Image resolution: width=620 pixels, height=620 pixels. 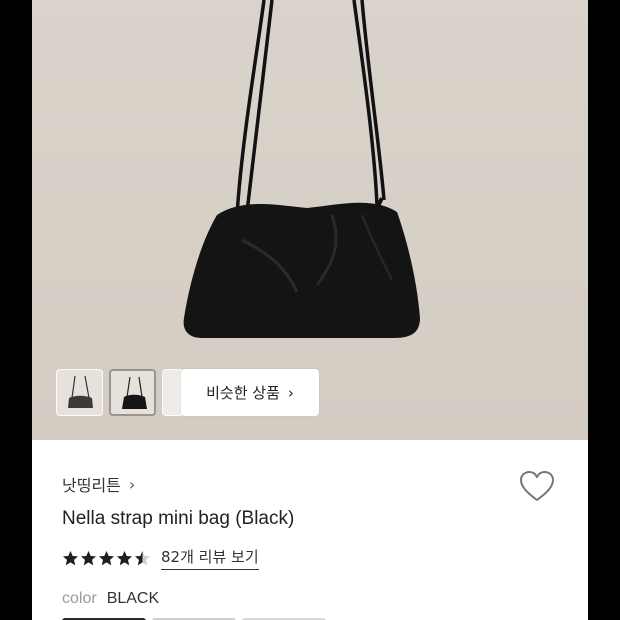 What do you see at coordinates (604, 310) in the screenshot?
I see `letterbox-right` at bounding box center [604, 310].